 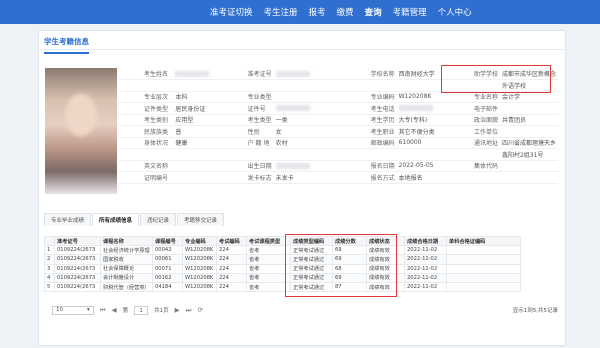 What do you see at coordinates (197, 108) in the screenshot?
I see `info-value: 居民身份证` at bounding box center [197, 108].